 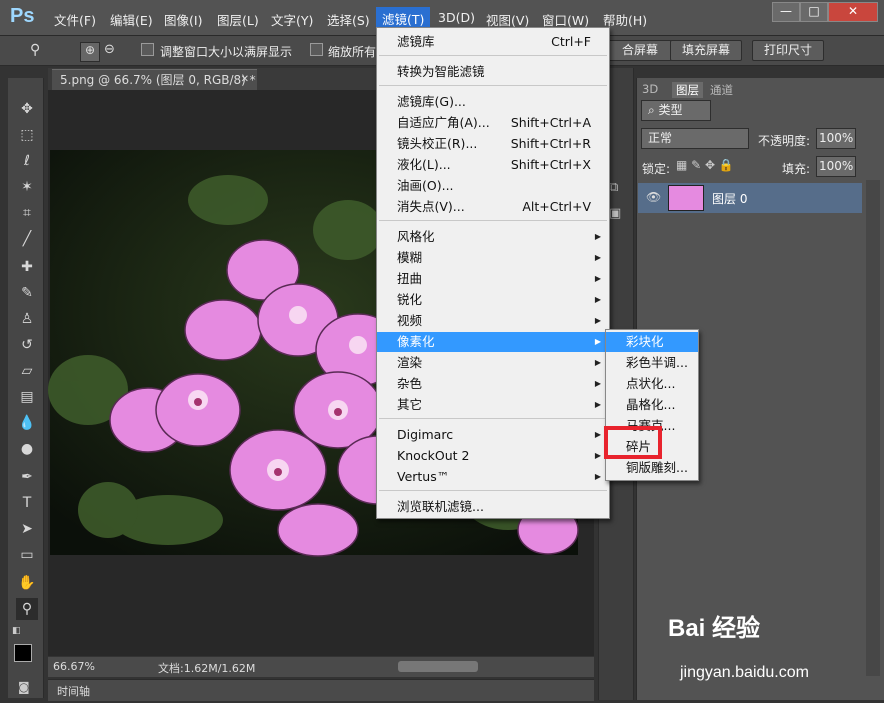 I want to click on resize-window-checkbox, so click(x=147, y=49).